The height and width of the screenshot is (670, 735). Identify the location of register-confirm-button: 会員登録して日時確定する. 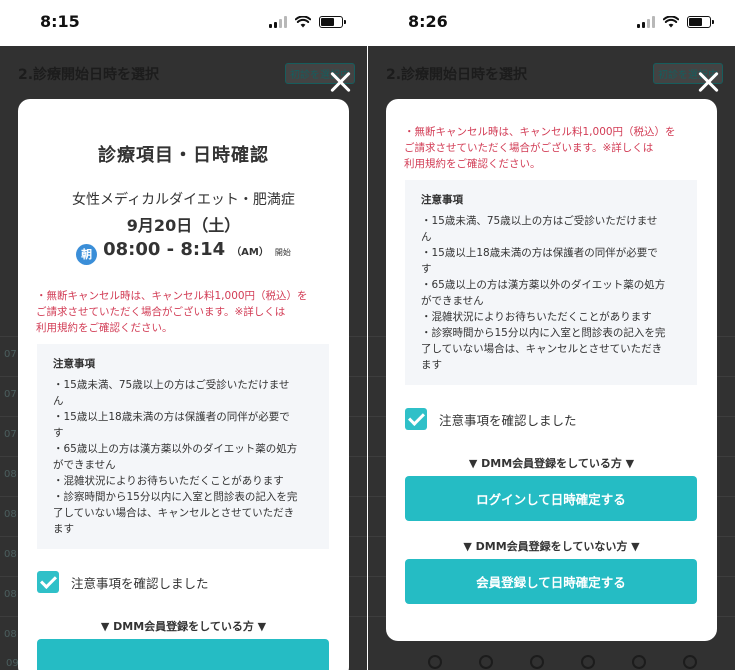
(551, 581).